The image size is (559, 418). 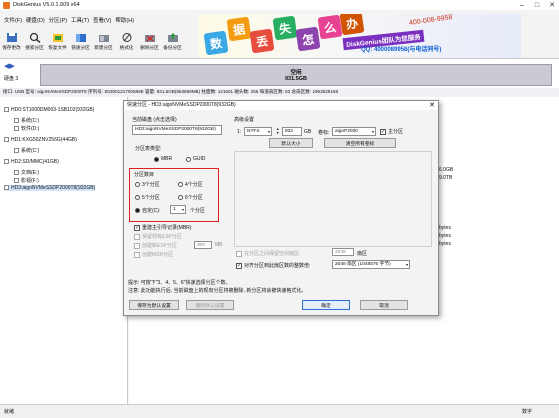 What do you see at coordinates (9, 66) in the screenshot?
I see `disk-nav-arrows: ◀▶` at bounding box center [9, 66].